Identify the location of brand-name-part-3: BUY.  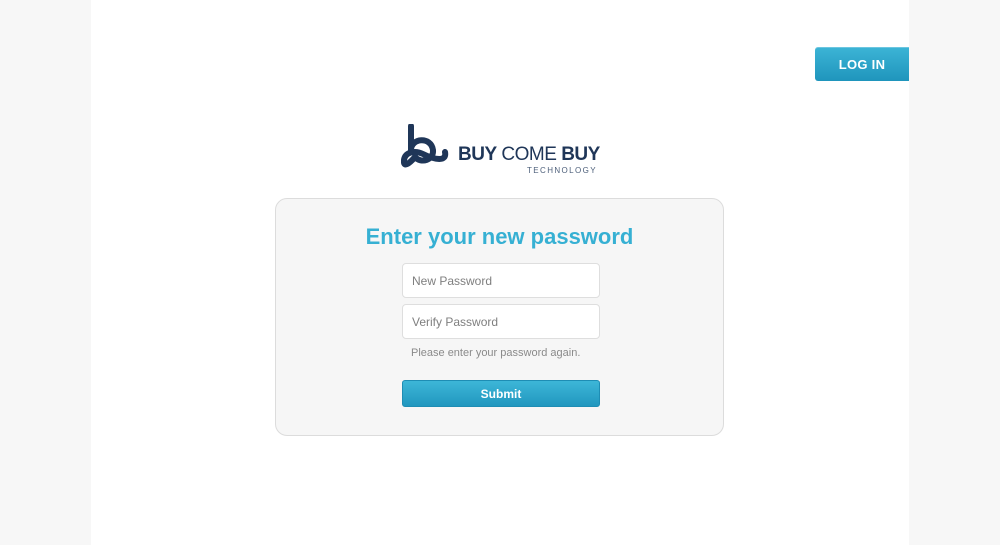
(580, 154).